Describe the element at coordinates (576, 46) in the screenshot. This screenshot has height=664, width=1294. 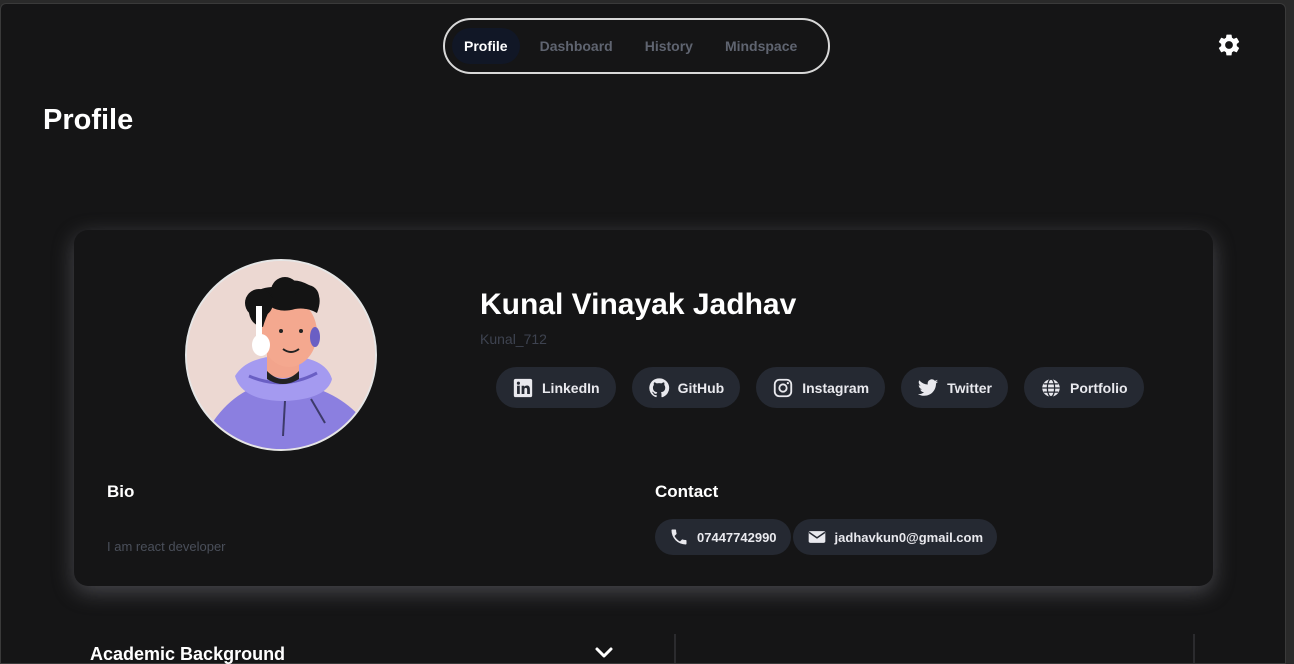
I see `tab-dashboard: Dashboard` at that location.